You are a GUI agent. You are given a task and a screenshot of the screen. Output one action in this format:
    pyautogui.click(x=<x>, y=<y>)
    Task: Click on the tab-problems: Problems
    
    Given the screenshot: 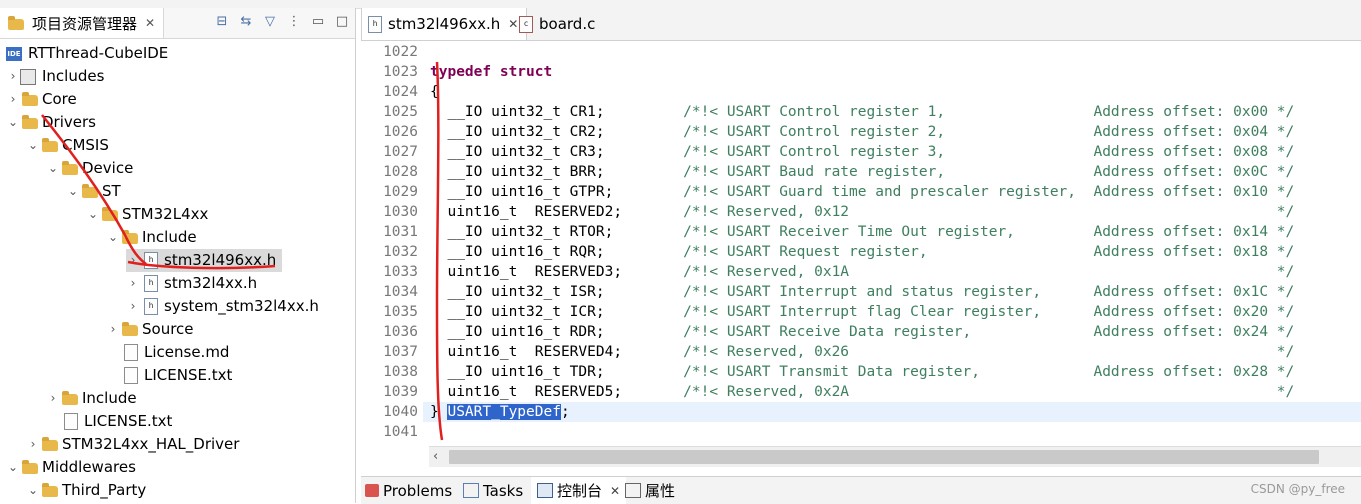 What is the action you would take?
    pyautogui.click(x=408, y=490)
    